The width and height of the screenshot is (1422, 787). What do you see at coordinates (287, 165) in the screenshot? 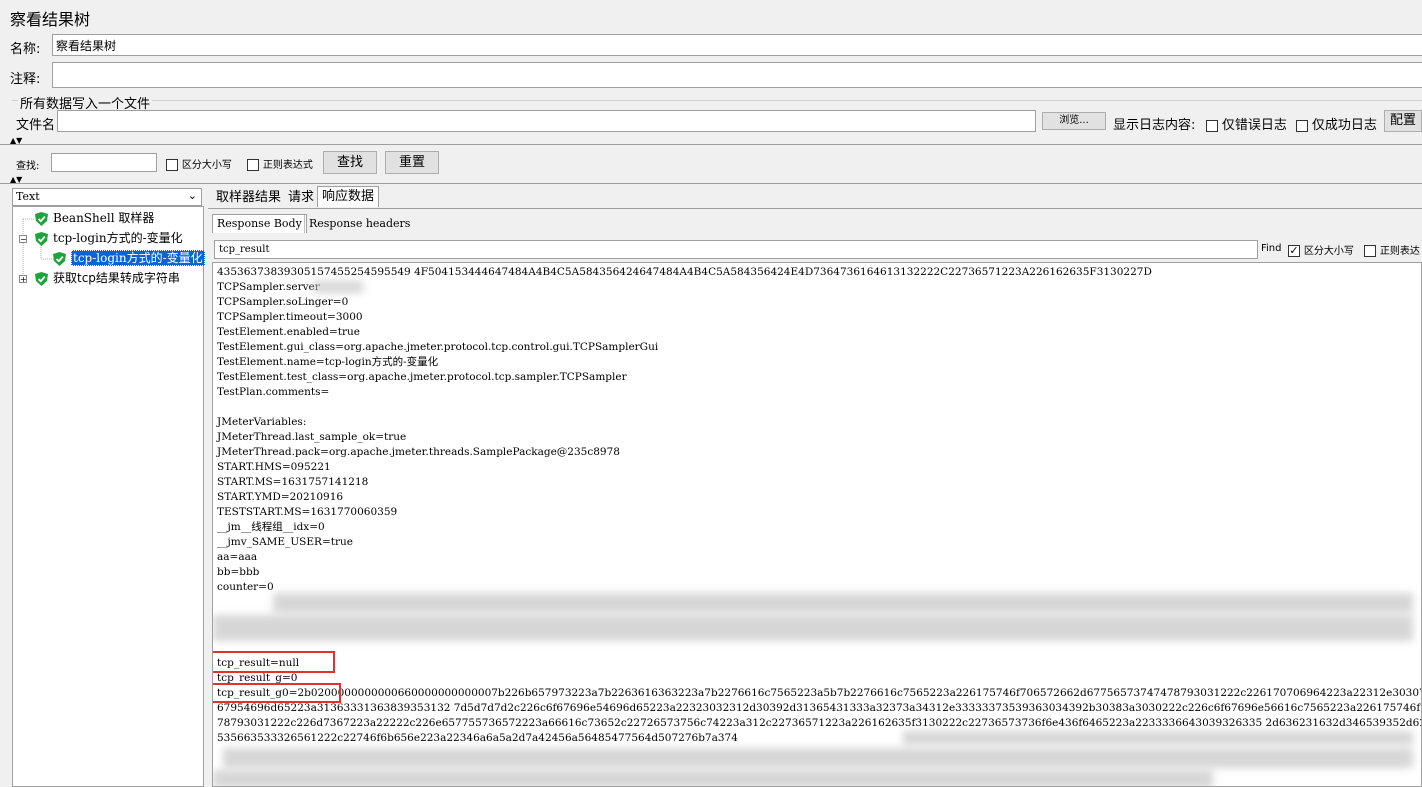
I see `search-regex-label: 正则表达式` at bounding box center [287, 165].